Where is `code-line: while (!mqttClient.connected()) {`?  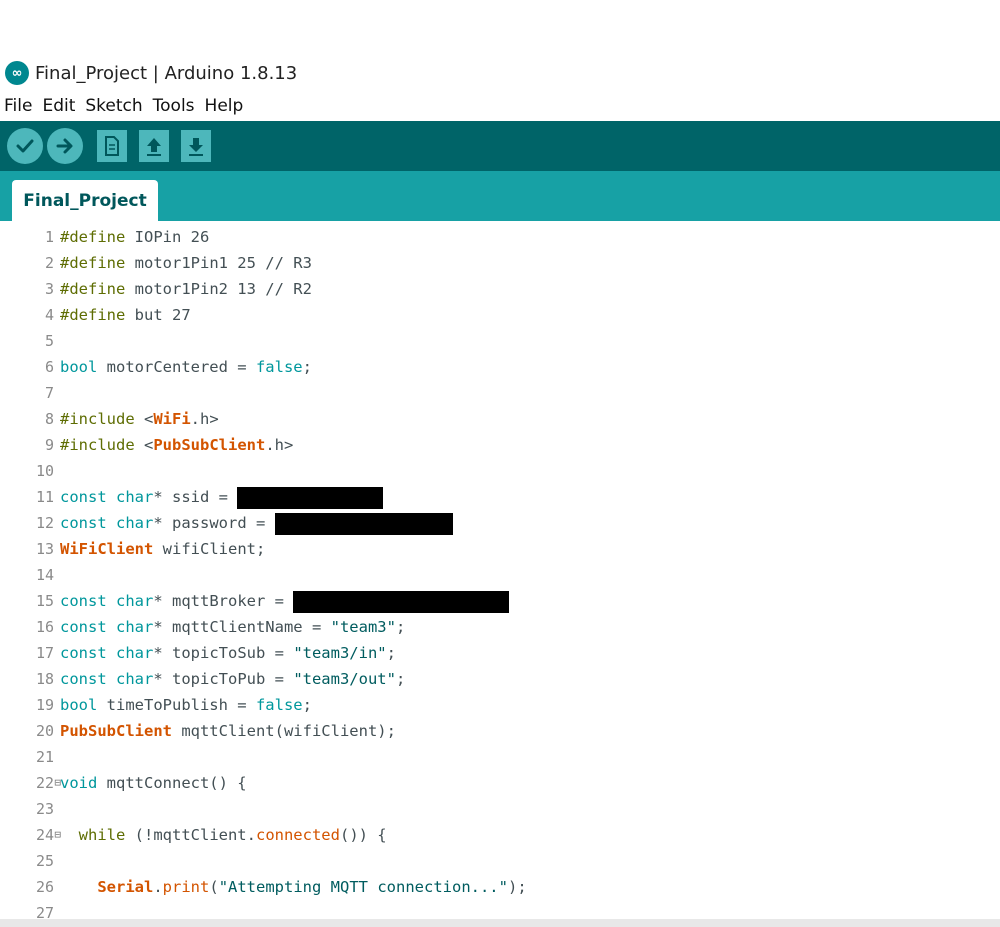
code-line: while (!mqttClient.connected()) { is located at coordinates (223, 835).